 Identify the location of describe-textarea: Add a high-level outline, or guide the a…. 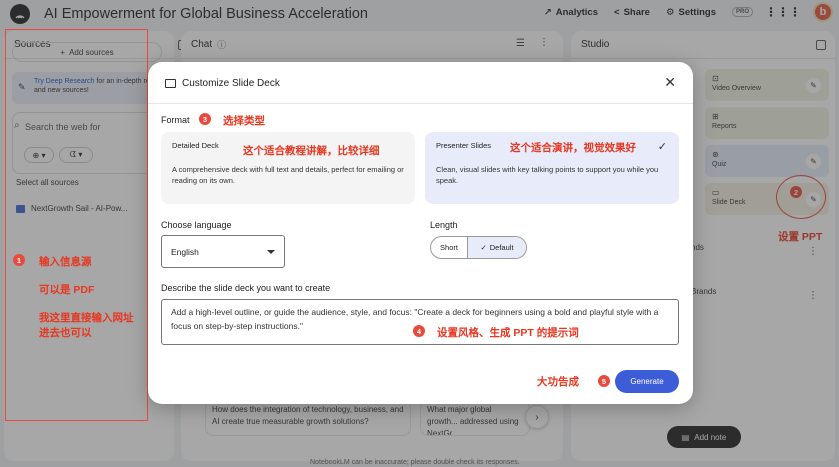
(420, 322).